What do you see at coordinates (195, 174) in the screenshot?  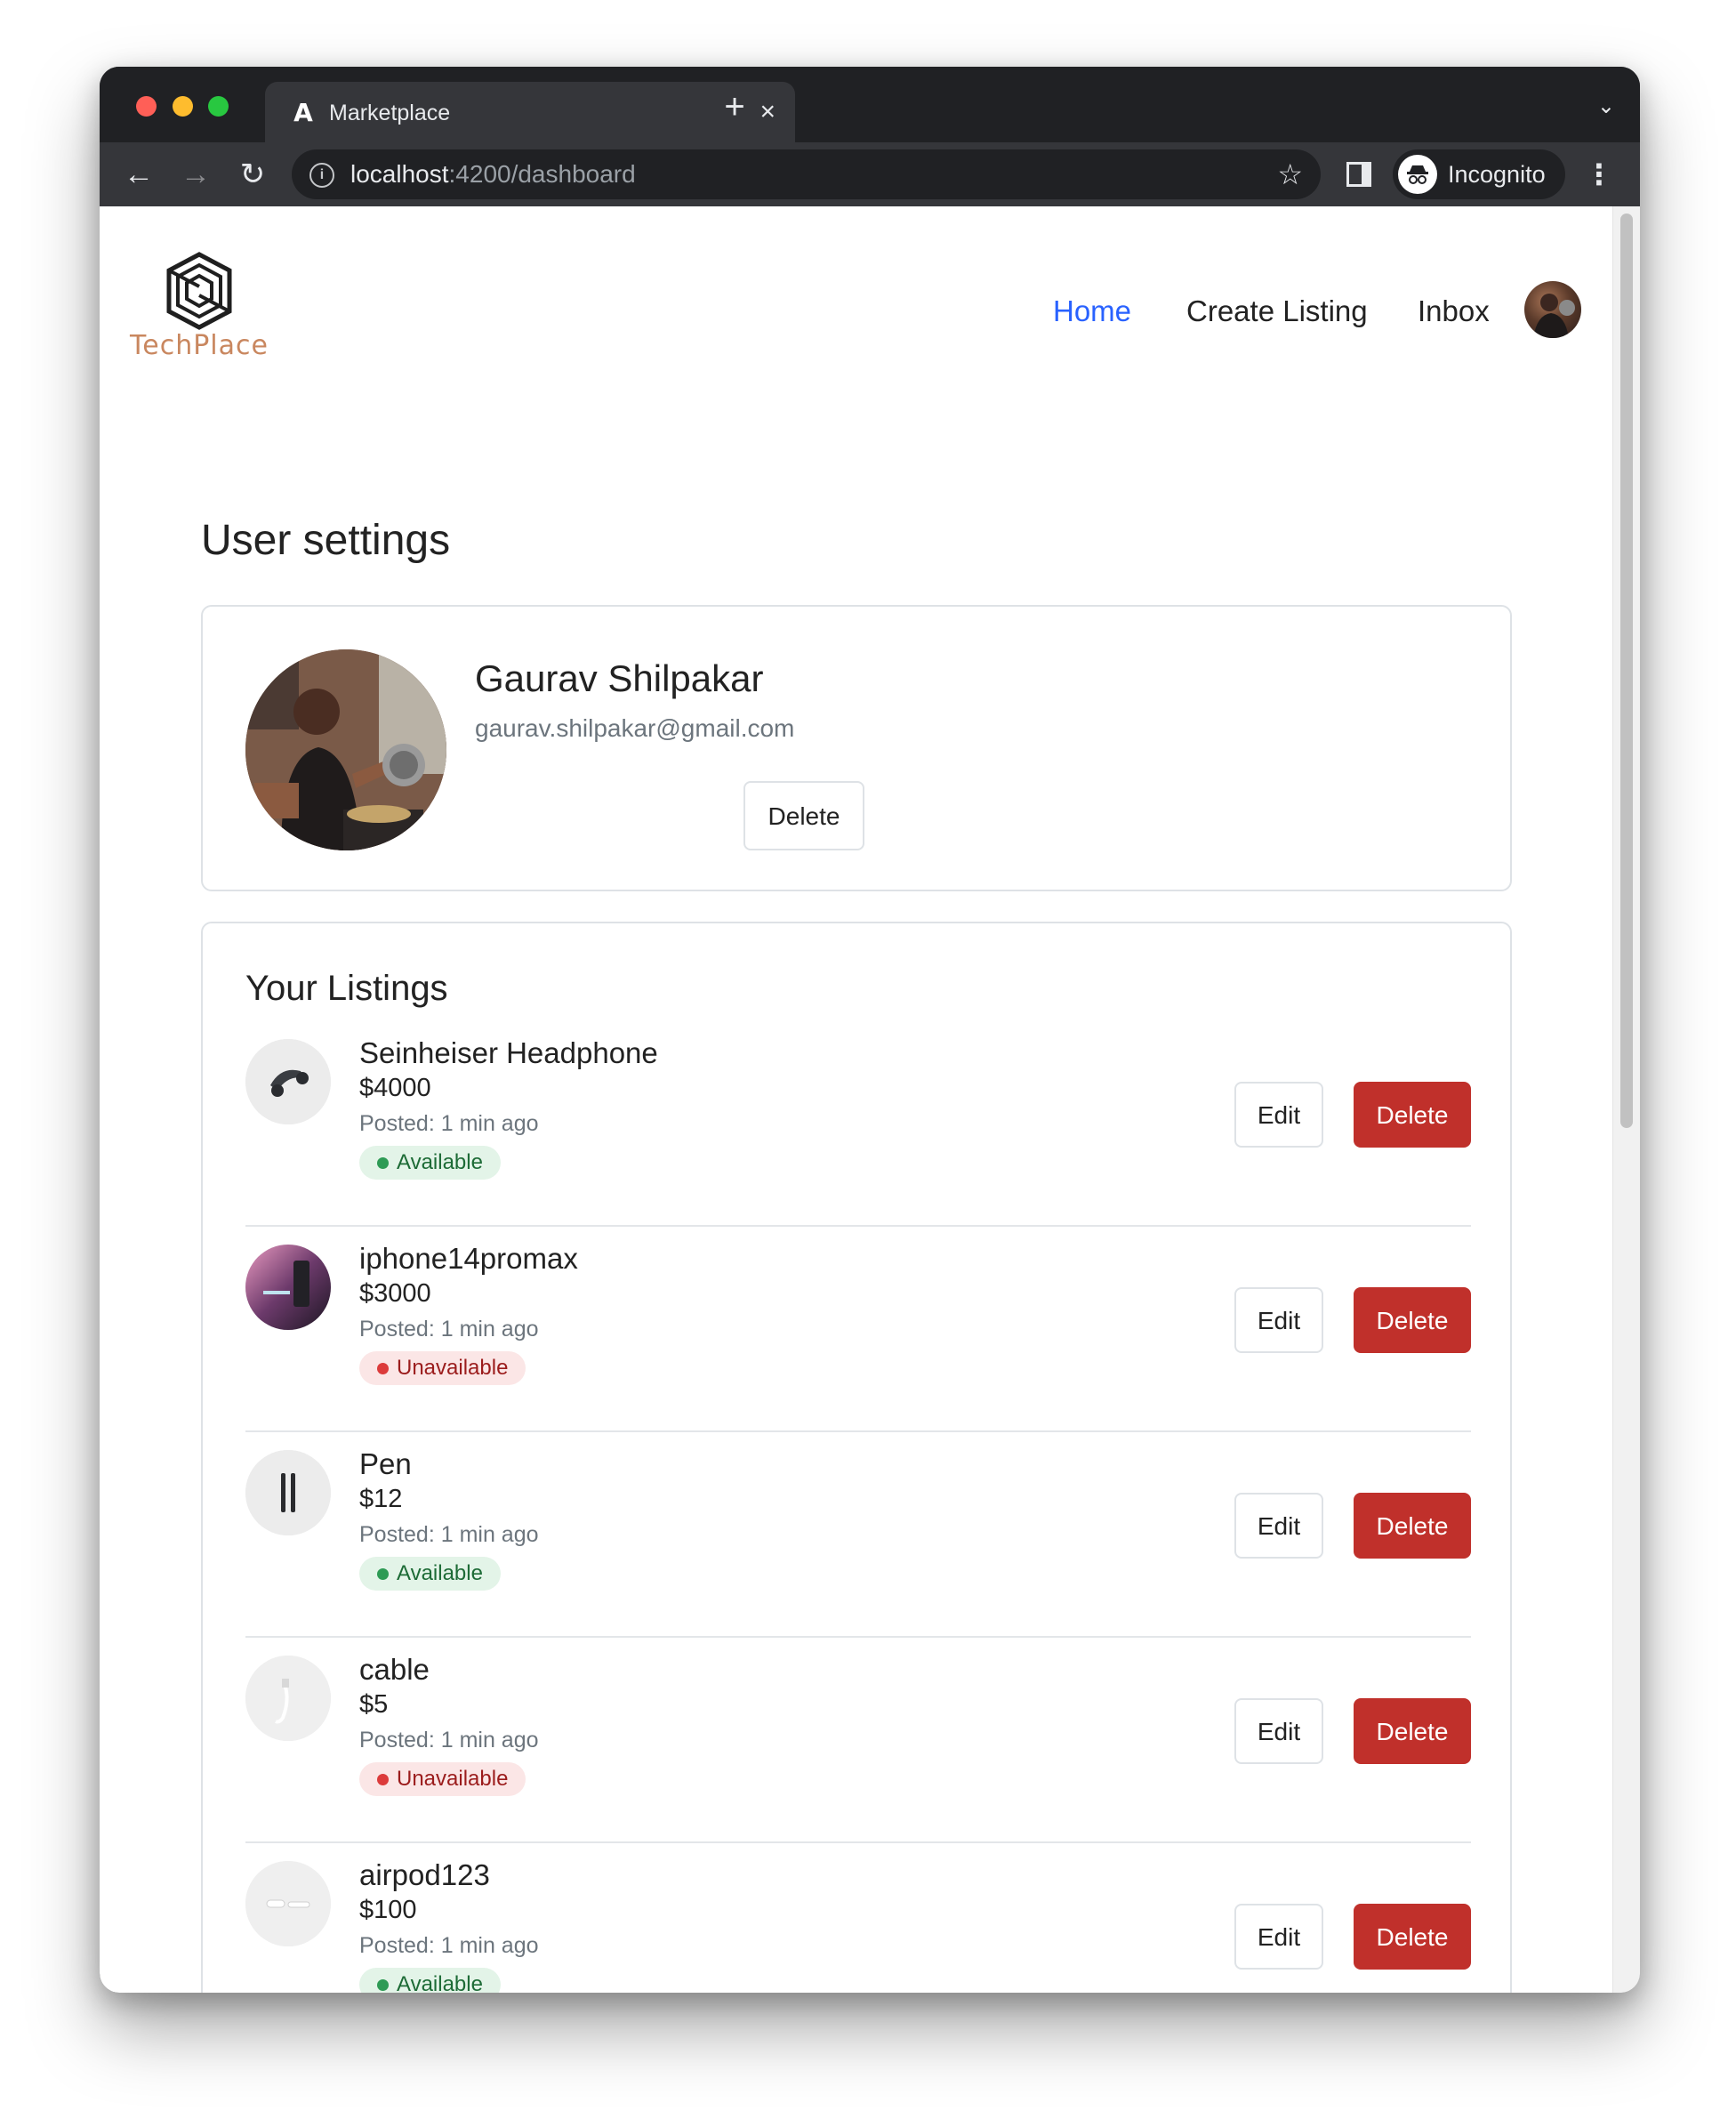 I see `forward-arrow-icon: →` at bounding box center [195, 174].